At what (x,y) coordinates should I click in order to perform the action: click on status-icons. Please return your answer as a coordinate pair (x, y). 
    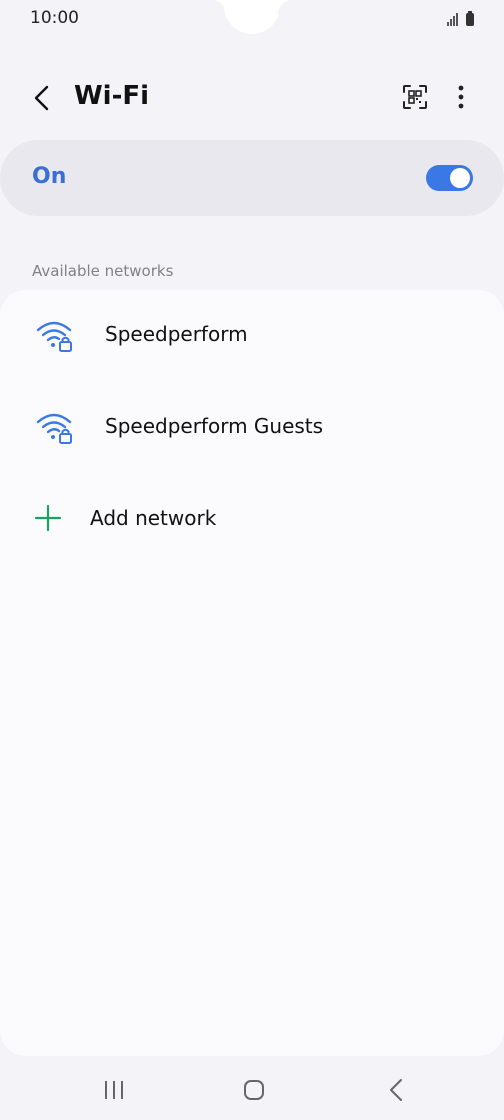
    Looking at the image, I should click on (460, 18).